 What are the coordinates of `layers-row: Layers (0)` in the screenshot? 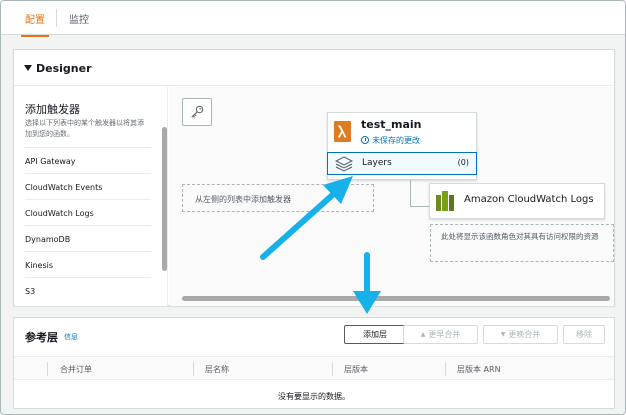 It's located at (402, 163).